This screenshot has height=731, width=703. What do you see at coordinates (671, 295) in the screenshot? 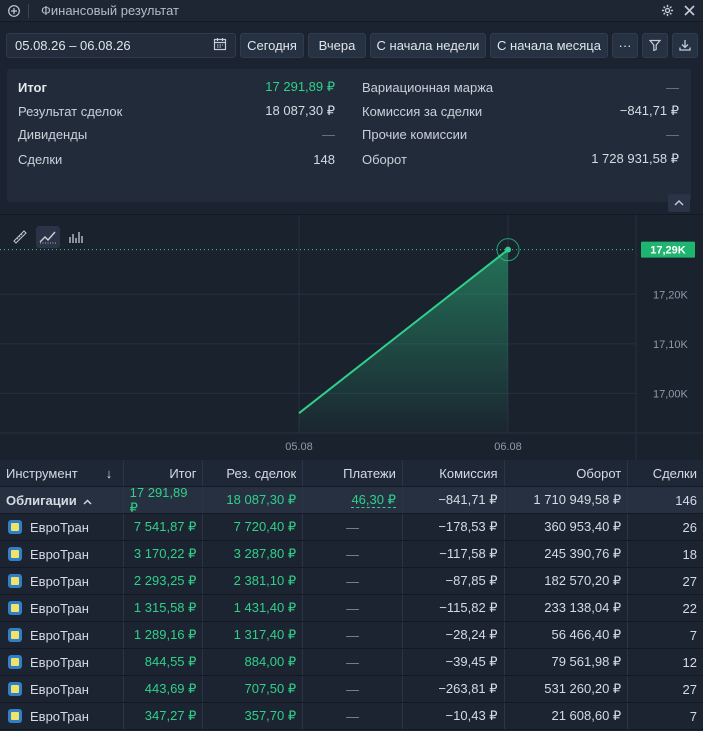
I see `y-tick-label: 17,20K` at bounding box center [671, 295].